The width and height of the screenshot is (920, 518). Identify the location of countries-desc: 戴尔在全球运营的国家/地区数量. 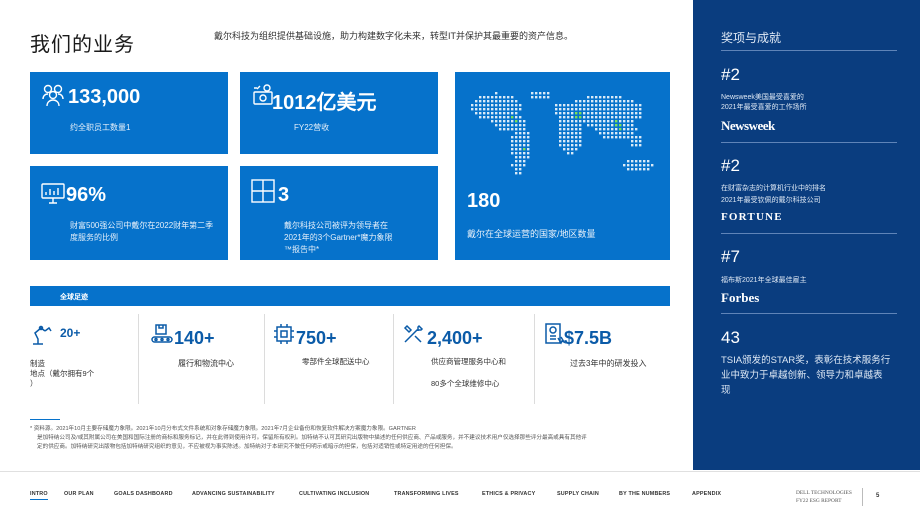
(531, 234).